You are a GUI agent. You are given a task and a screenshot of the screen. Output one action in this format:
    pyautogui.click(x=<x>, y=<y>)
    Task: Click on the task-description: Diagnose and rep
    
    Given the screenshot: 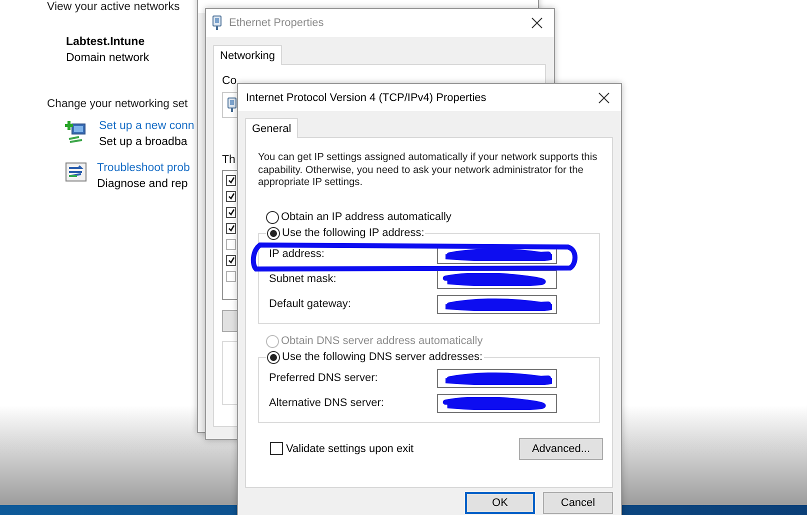 What is the action you would take?
    pyautogui.click(x=143, y=184)
    